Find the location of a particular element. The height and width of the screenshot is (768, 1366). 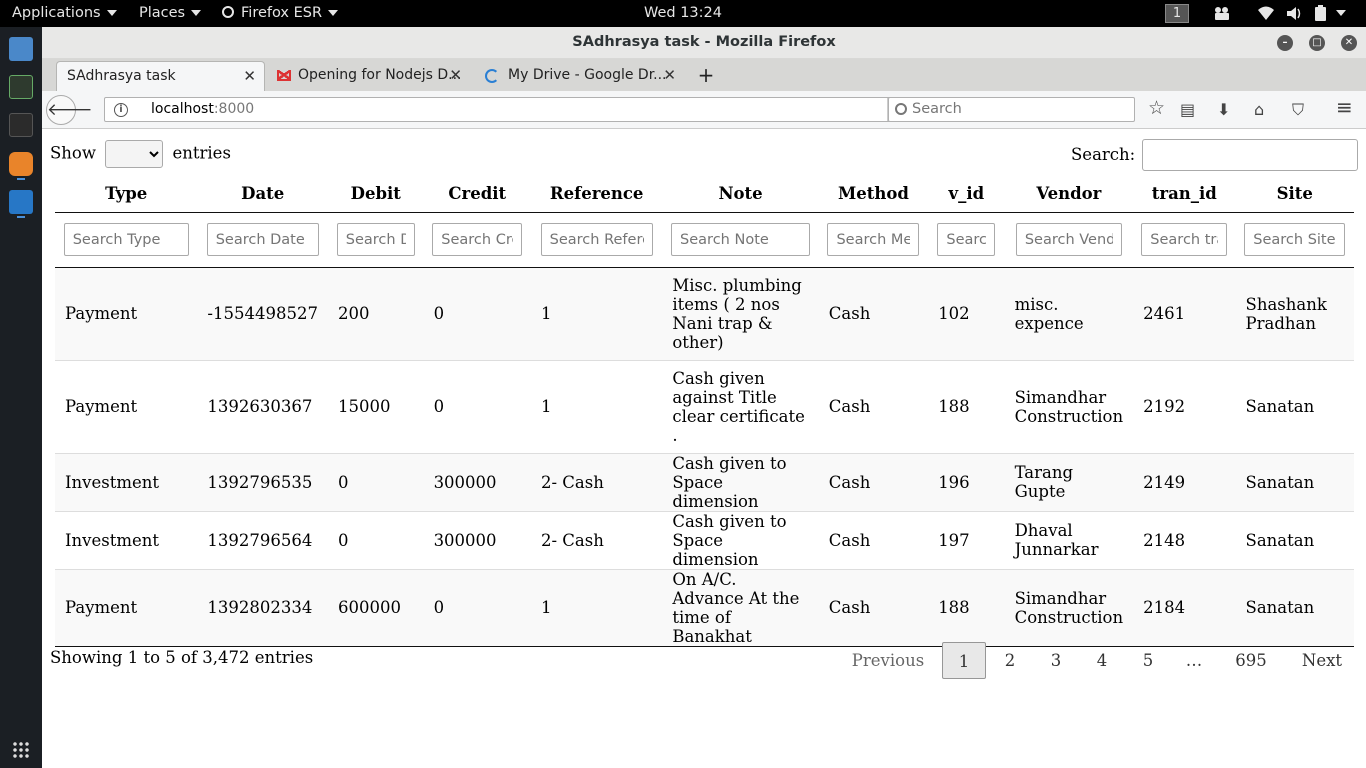

search-placeholder: Search is located at coordinates (937, 109).